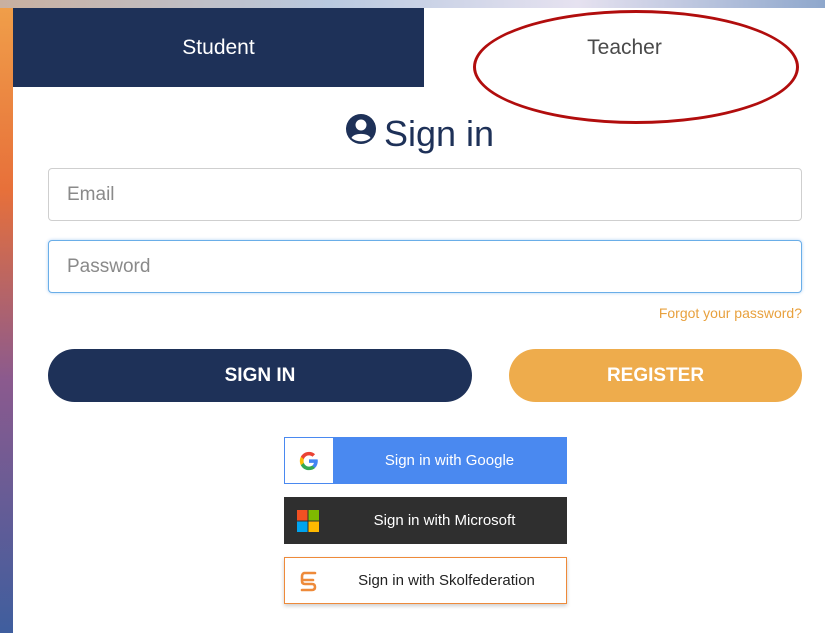 This screenshot has width=825, height=633. I want to click on sign-in-microsoft-label: Sign in with Microsoft, so click(444, 520).